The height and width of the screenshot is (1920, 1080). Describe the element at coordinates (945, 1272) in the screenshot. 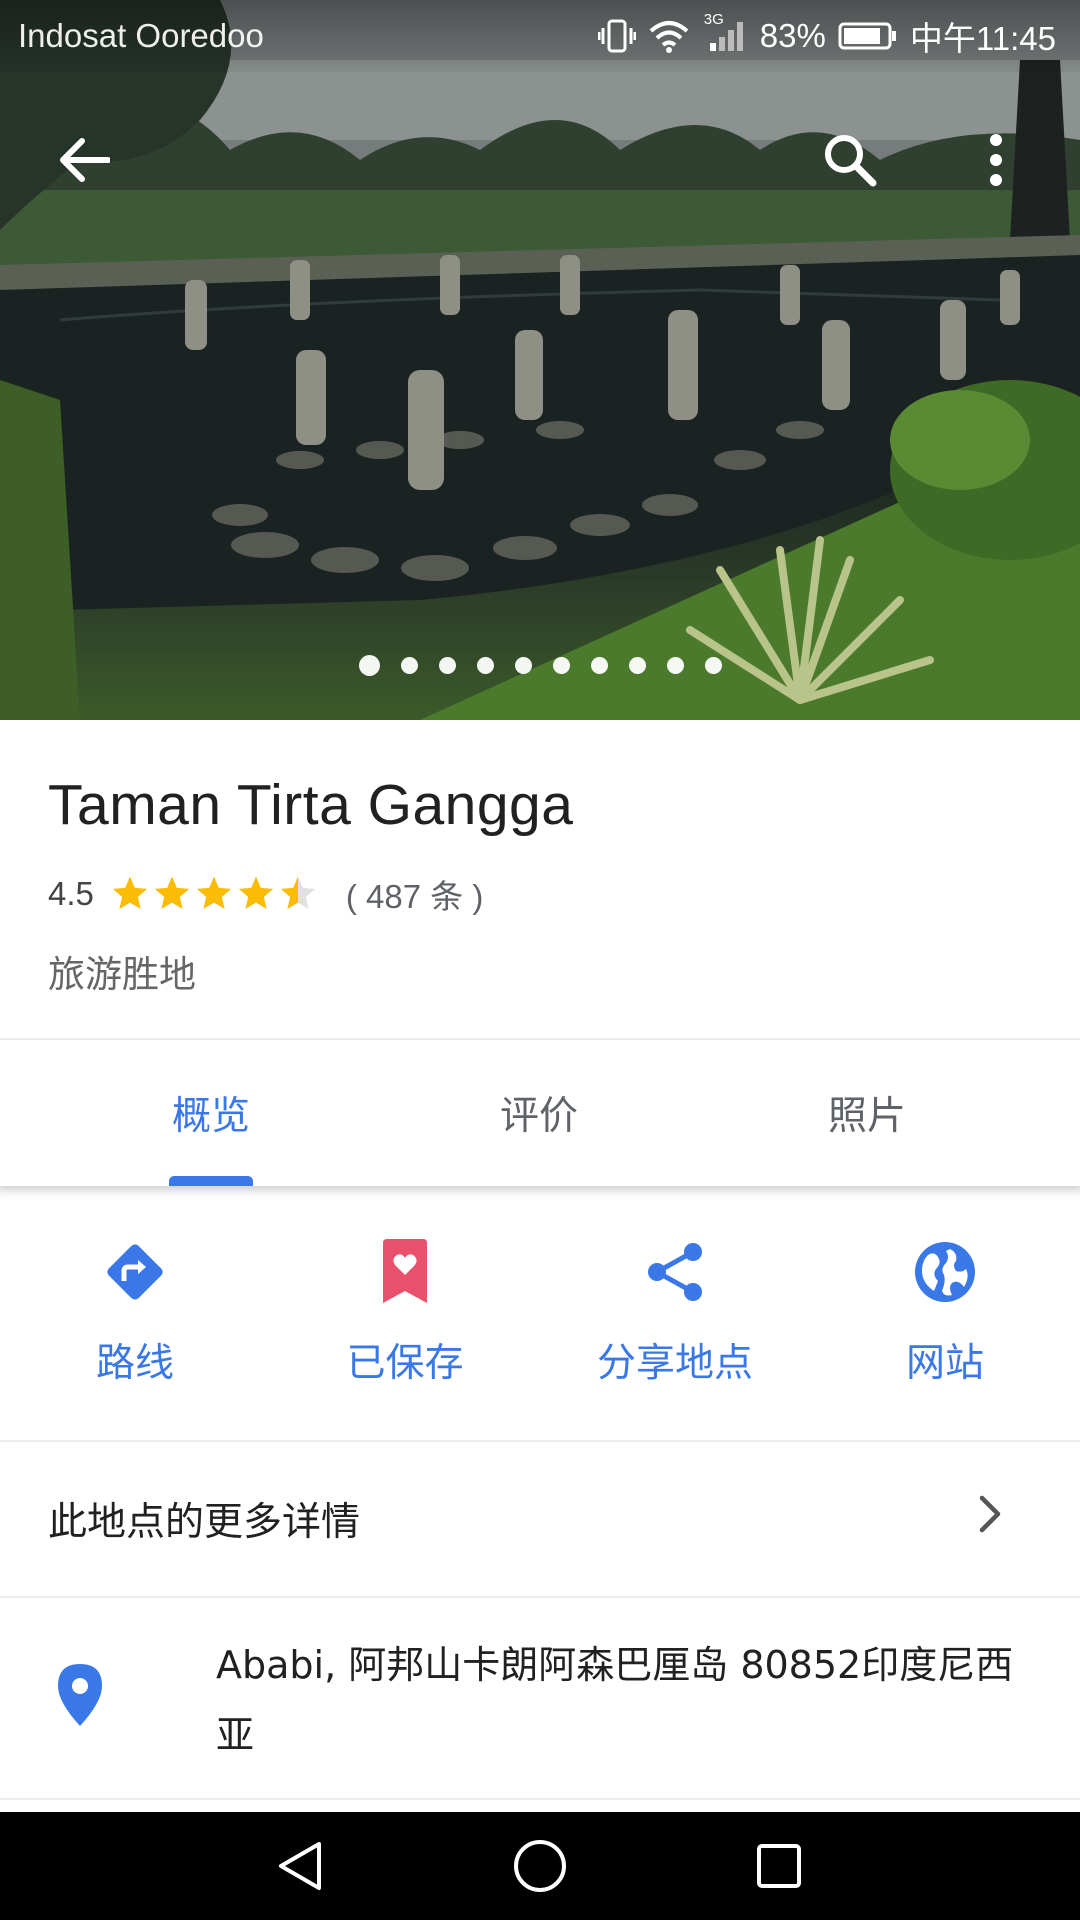

I see `globe-icon` at that location.